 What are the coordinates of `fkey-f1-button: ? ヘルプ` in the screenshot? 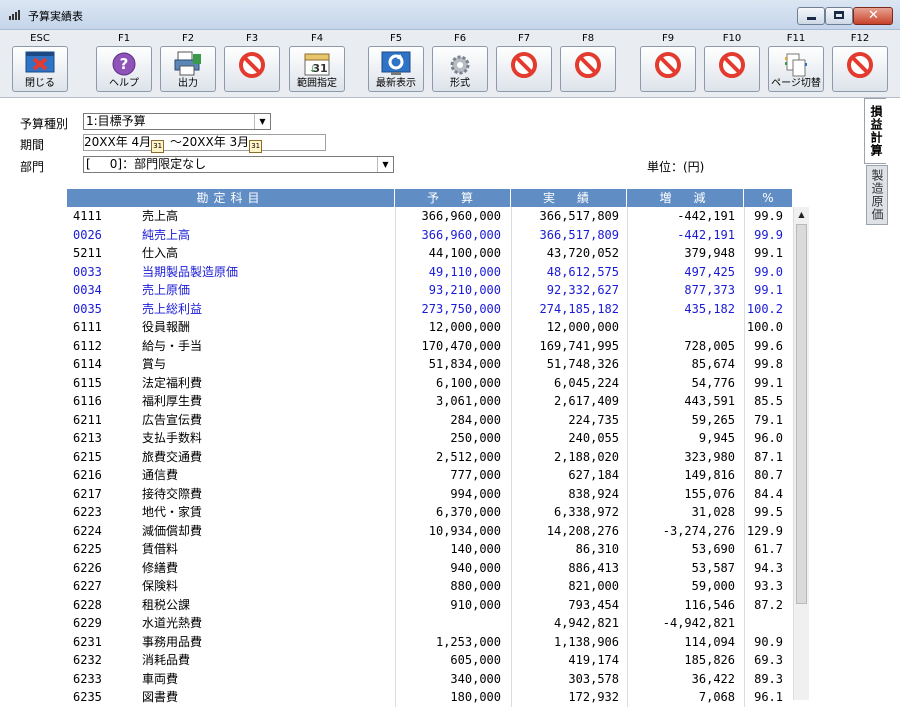 It's located at (124, 69).